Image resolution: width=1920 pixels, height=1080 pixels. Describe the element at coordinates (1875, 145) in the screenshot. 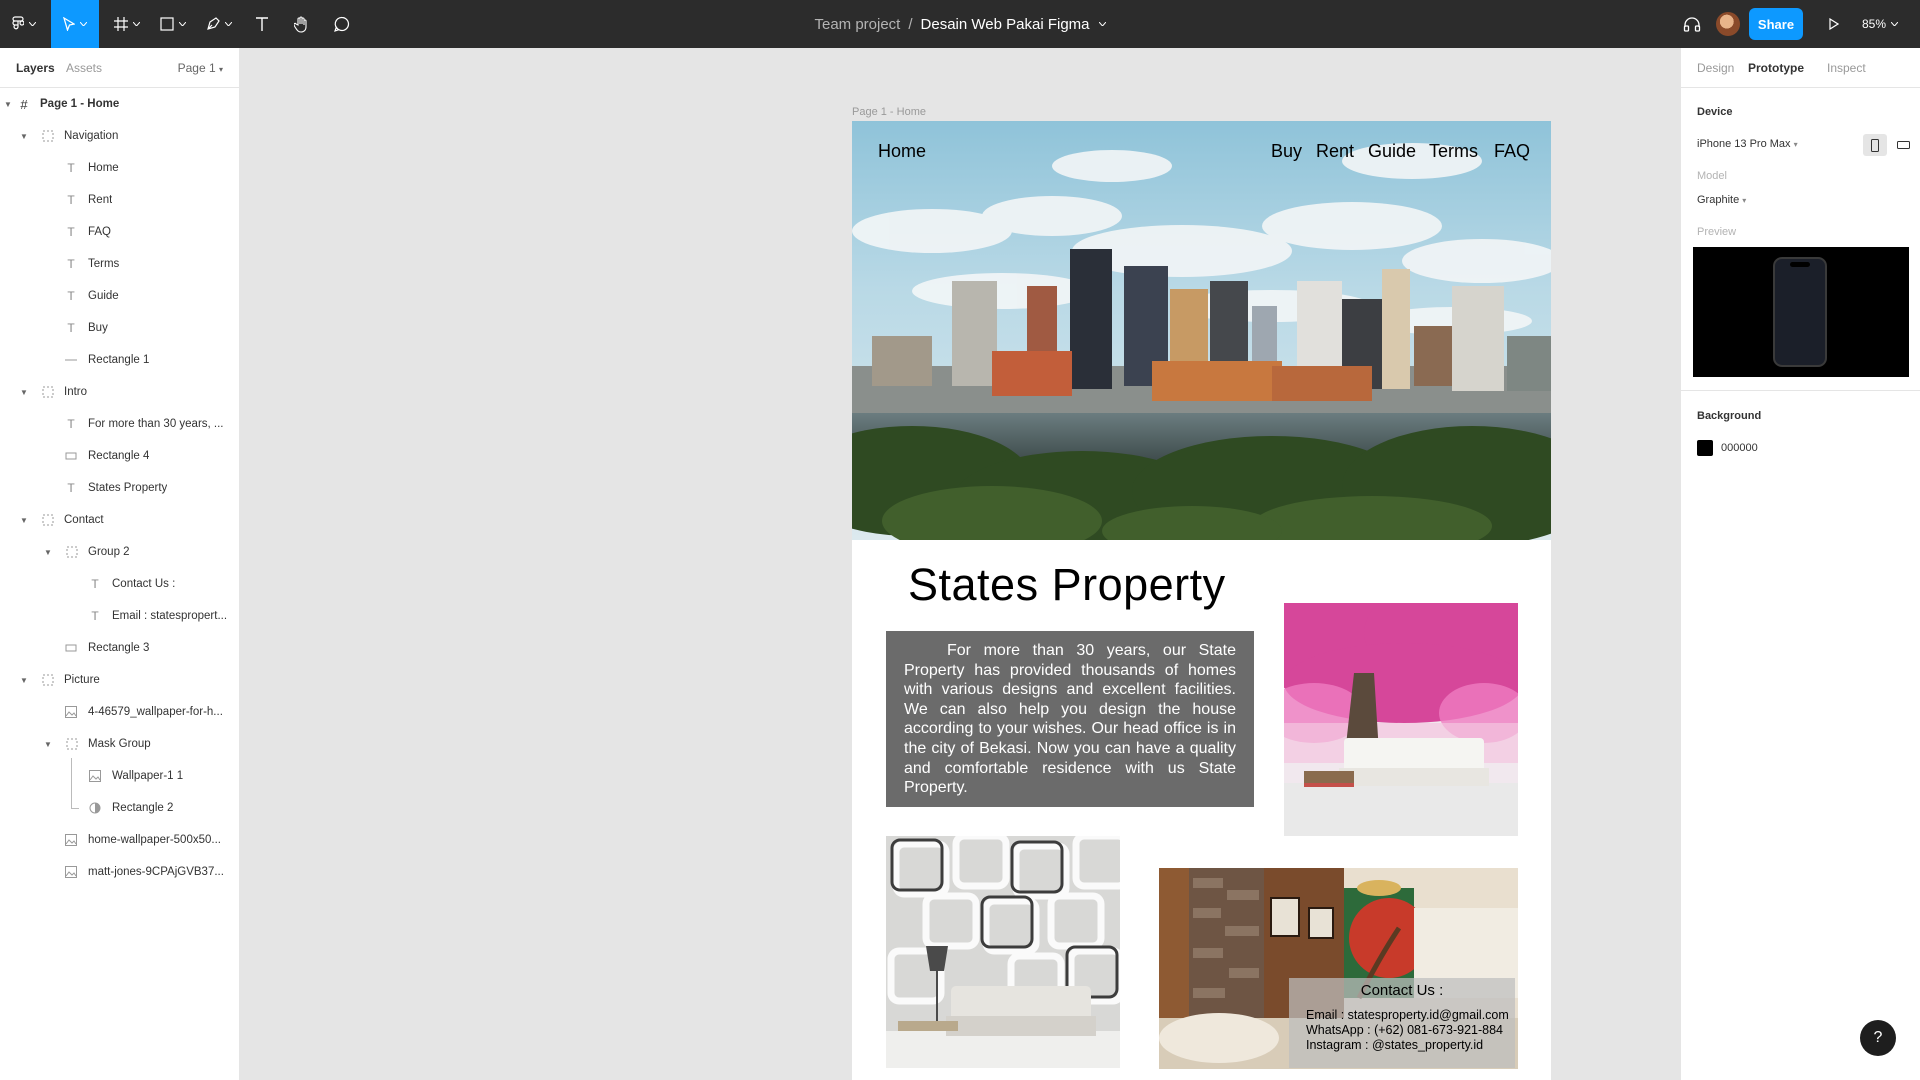

I see `portrait-toggle` at that location.